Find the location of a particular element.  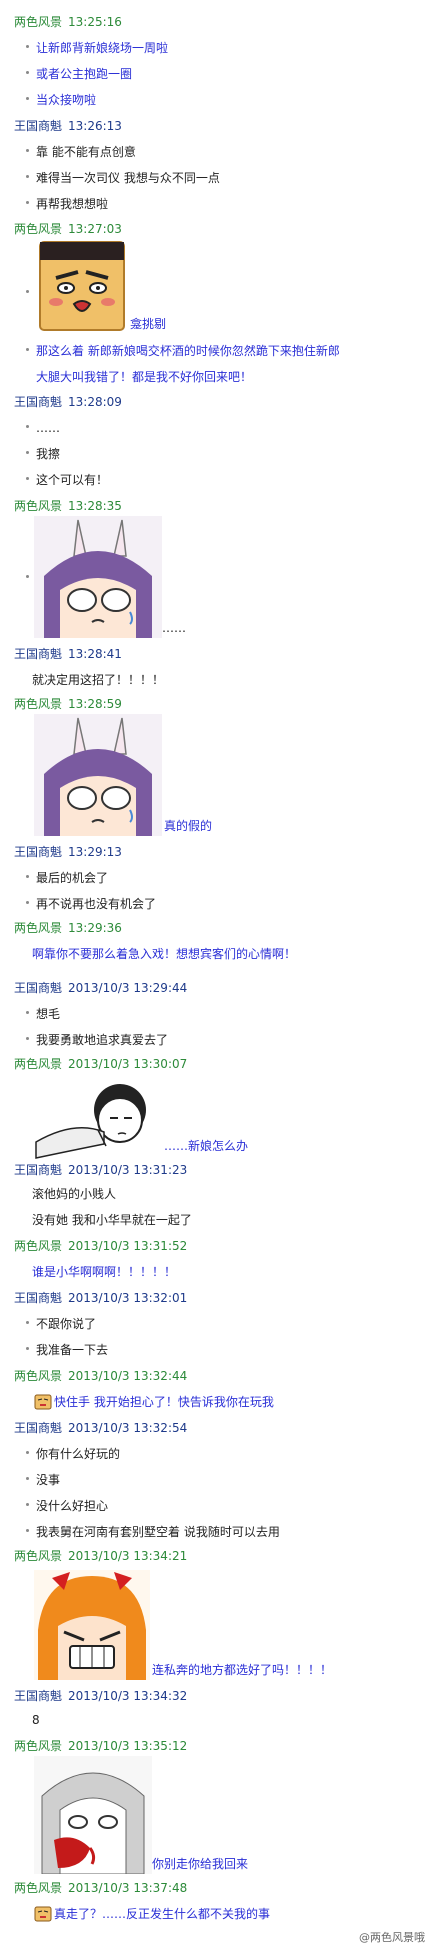

message-header: 王国商魁 13:29:13 is located at coordinates (68, 852).